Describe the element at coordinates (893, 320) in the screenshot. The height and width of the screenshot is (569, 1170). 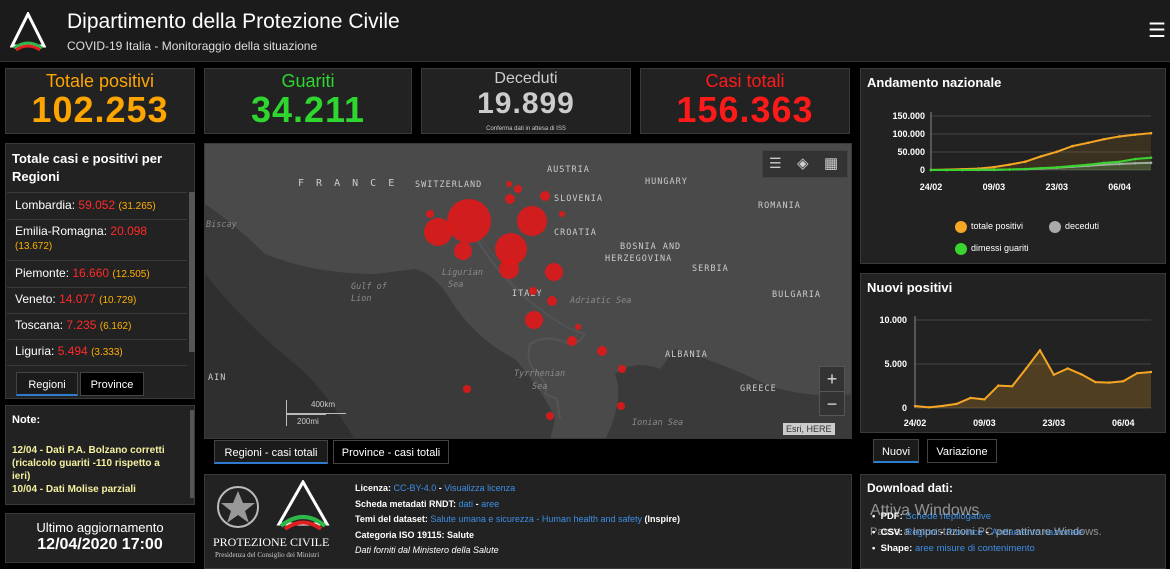
I see `y-tick-label: 10.000` at that location.